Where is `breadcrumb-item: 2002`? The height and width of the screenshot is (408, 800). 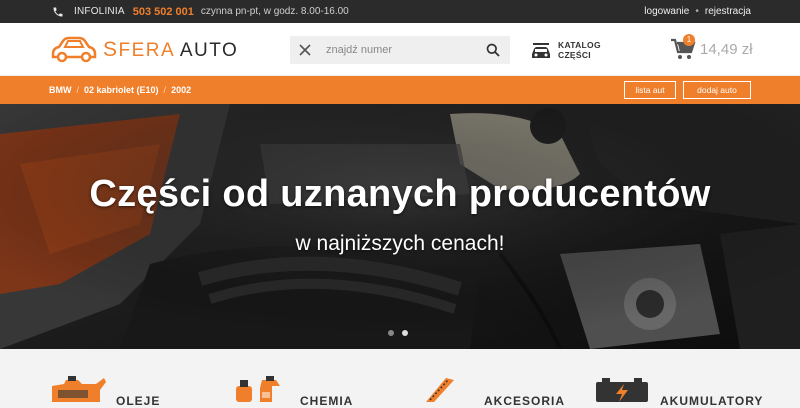 breadcrumb-item: 2002 is located at coordinates (181, 90).